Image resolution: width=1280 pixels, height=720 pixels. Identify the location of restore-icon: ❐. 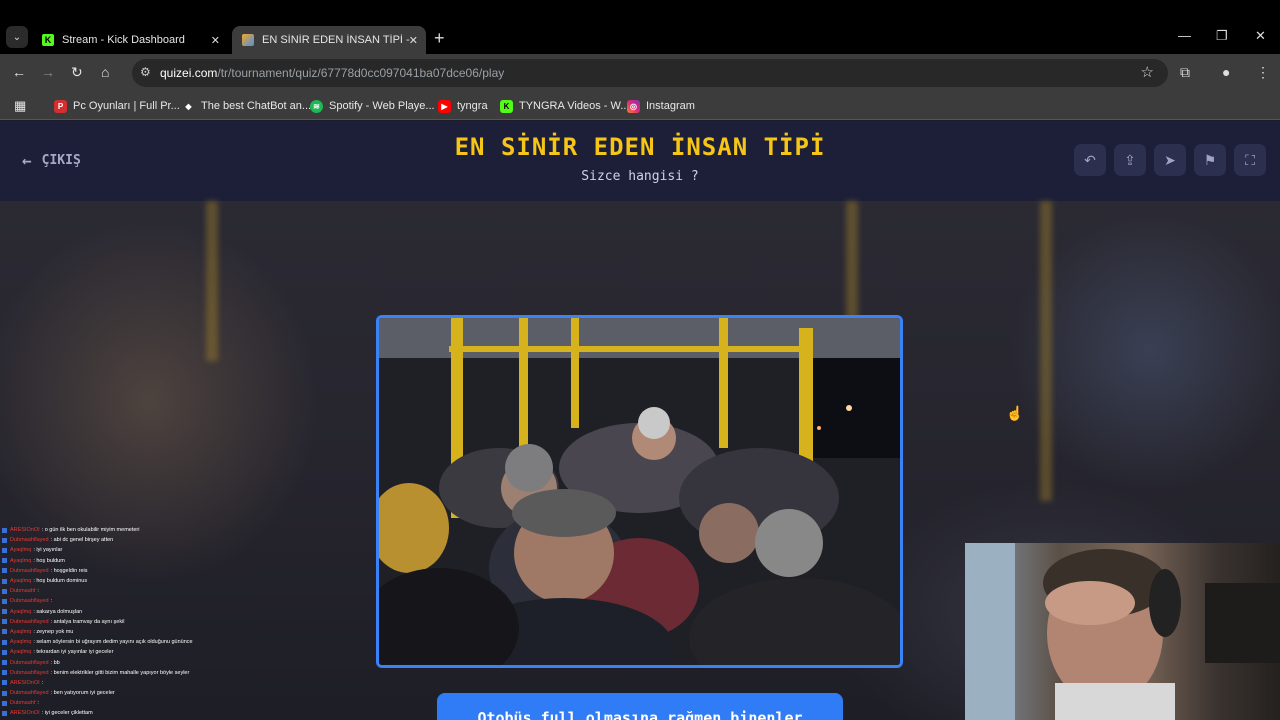
(1222, 36).